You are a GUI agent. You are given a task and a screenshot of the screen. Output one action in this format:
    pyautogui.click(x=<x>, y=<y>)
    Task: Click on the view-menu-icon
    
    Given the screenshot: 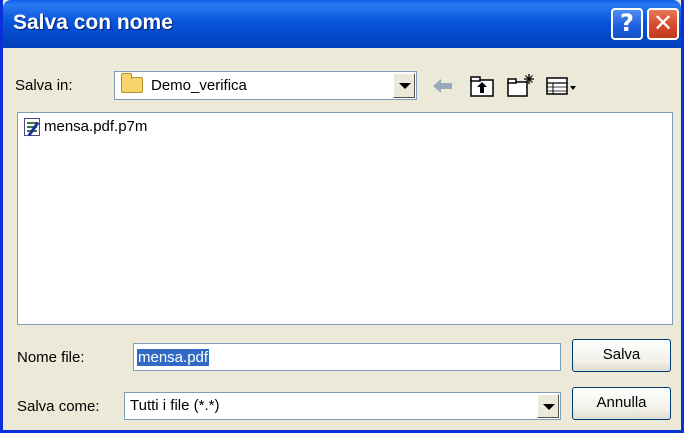 What is the action you would take?
    pyautogui.click(x=562, y=86)
    